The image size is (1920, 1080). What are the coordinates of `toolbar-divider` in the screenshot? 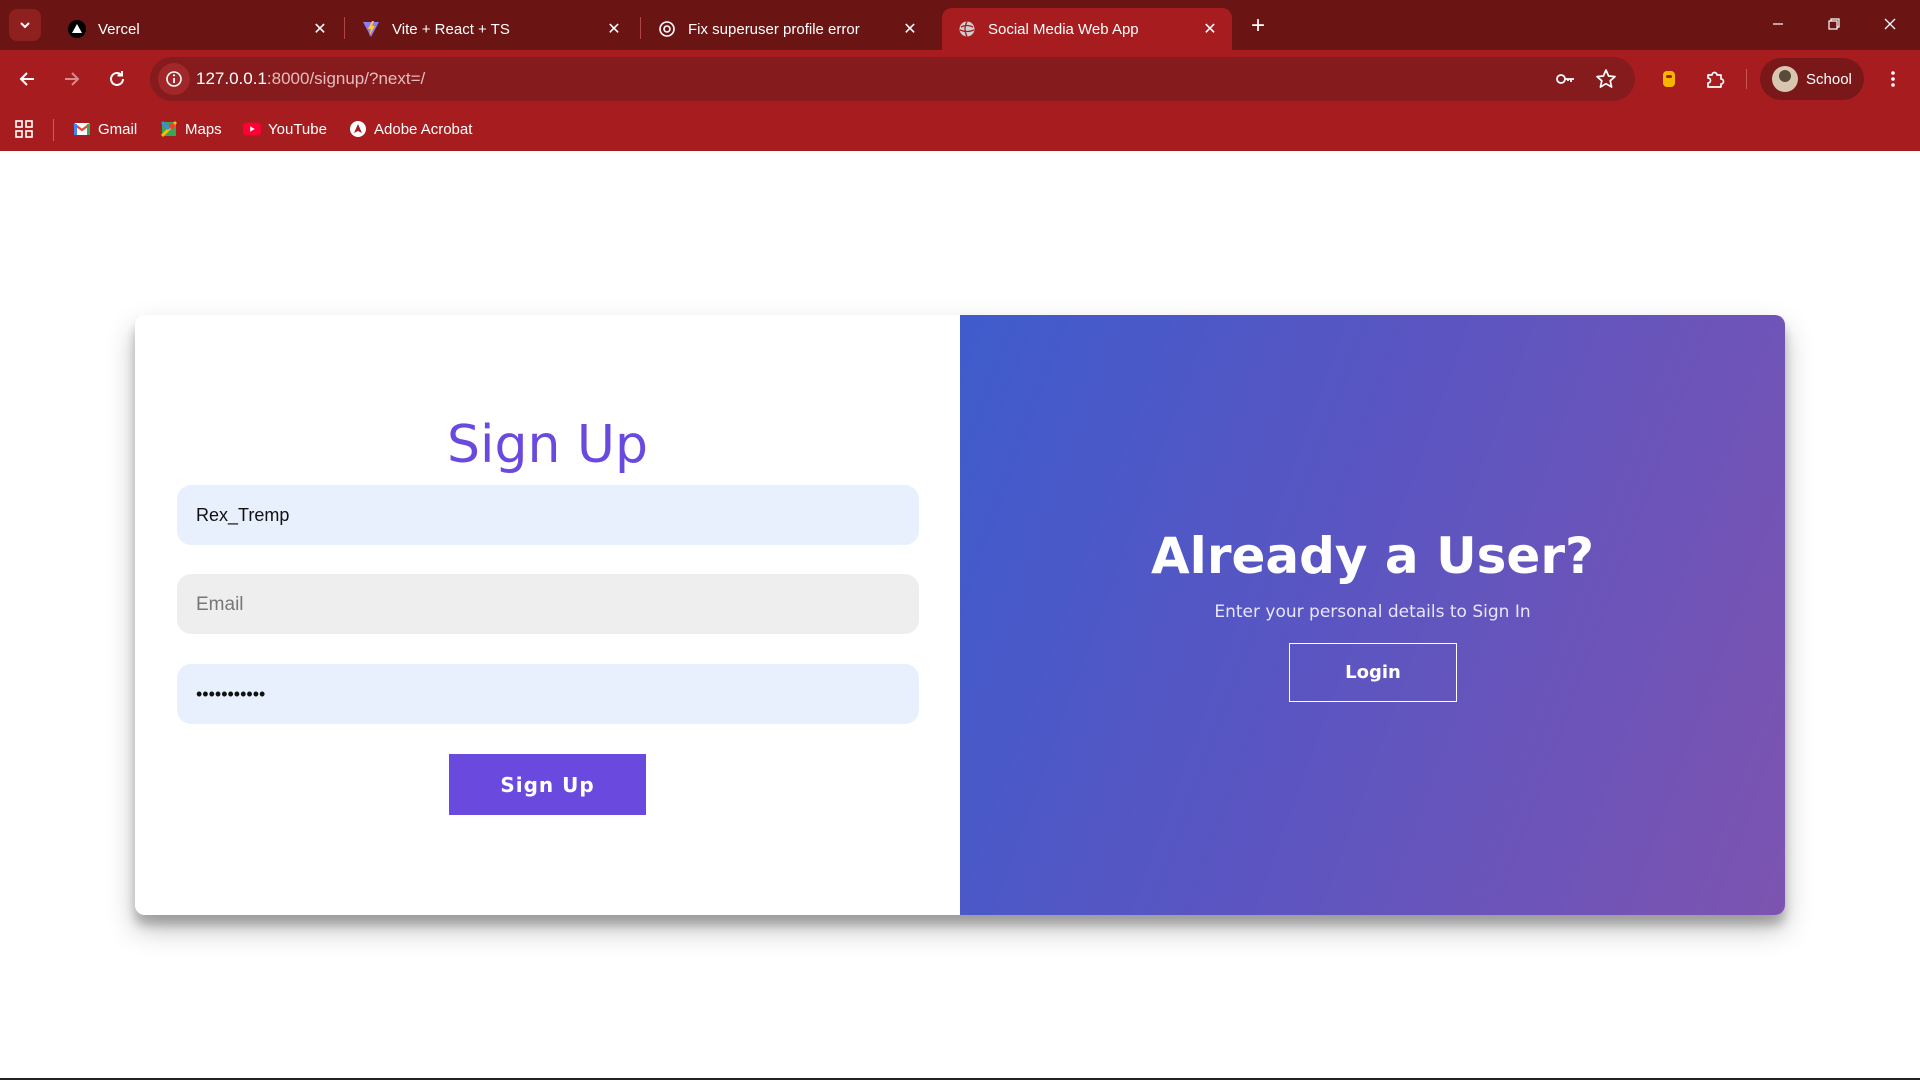 It's located at (1746, 79).